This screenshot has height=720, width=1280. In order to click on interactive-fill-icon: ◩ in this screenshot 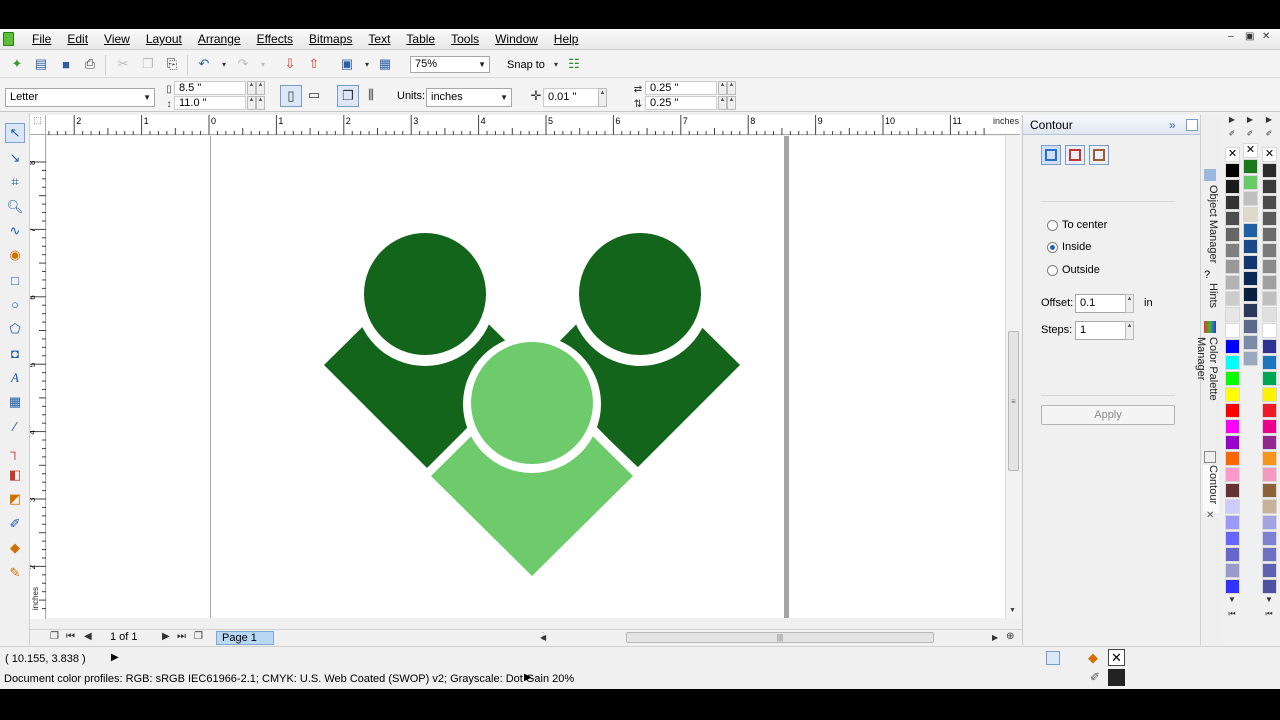, I will do `click(15, 499)`.